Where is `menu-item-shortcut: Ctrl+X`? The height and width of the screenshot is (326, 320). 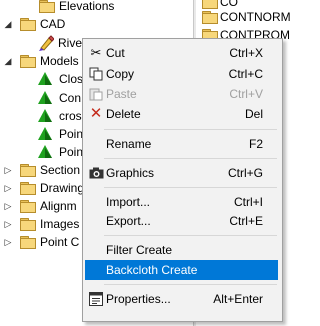
menu-item-shortcut: Ctrl+X is located at coordinates (246, 53).